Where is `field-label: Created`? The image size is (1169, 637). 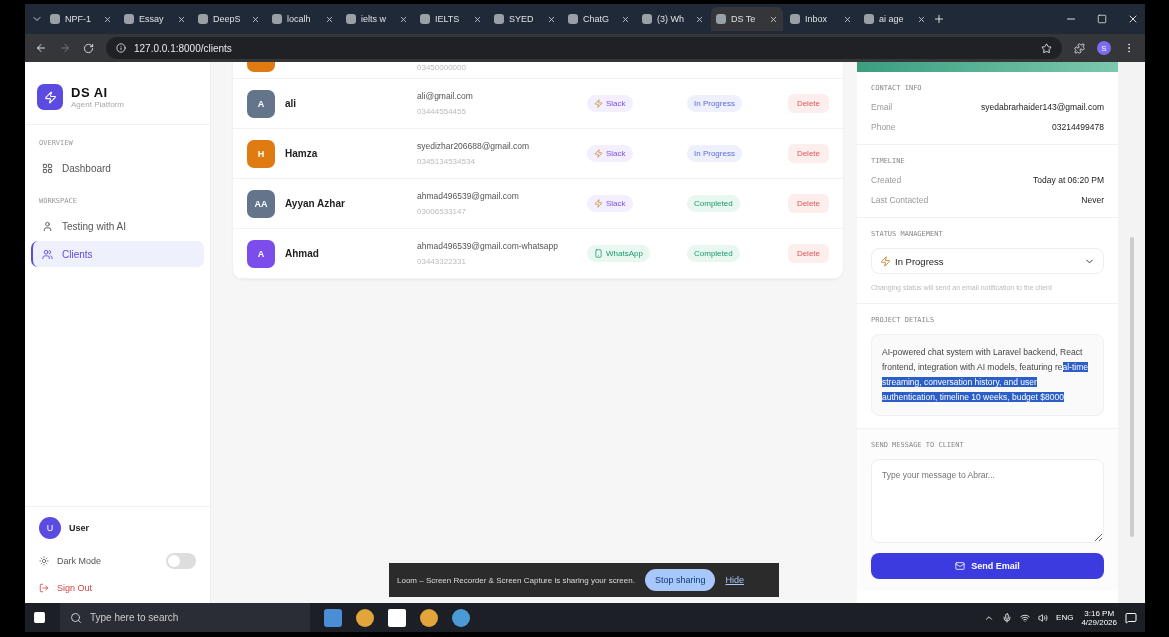 field-label: Created is located at coordinates (886, 180).